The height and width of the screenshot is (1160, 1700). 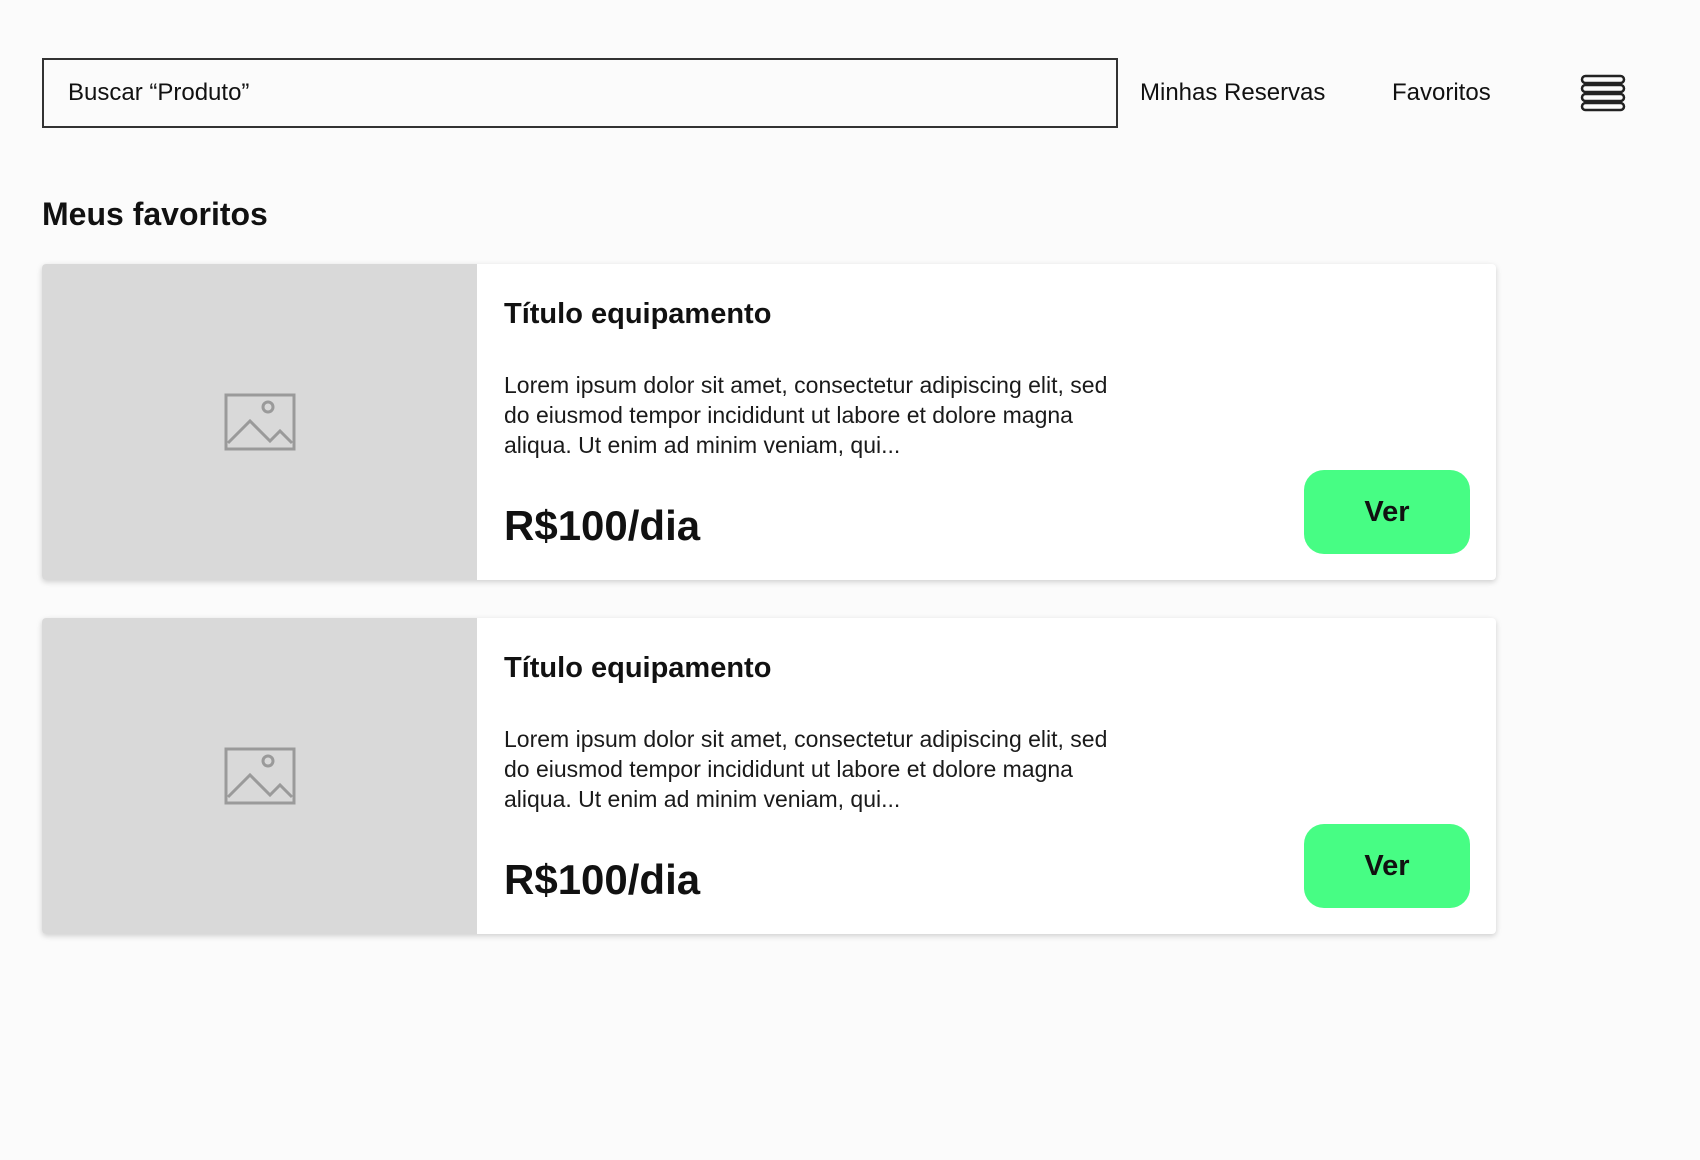 I want to click on nav-link-minhas-reservas: Minhas Reservas, so click(x=1232, y=93).